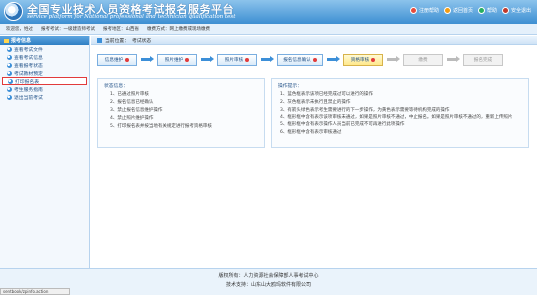 Image resolution: width=537 pixels, height=295 pixels. Describe the element at coordinates (116, 86) in the screenshot. I see `status-panel-title: 状态信息：` at that location.